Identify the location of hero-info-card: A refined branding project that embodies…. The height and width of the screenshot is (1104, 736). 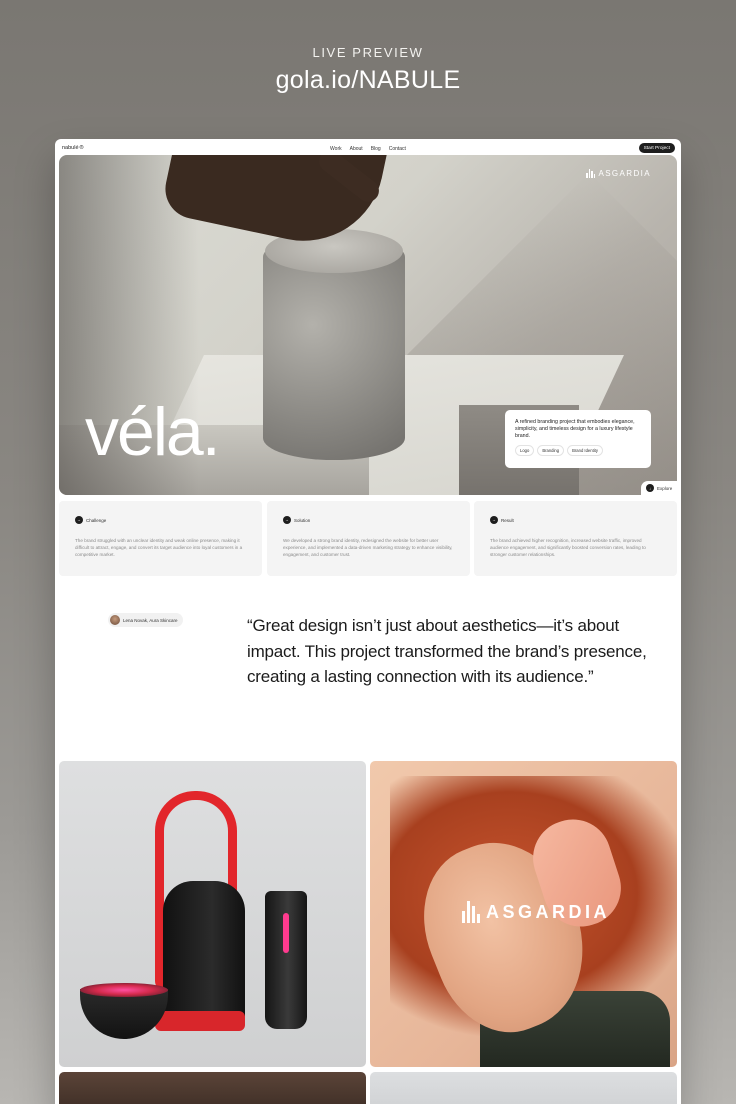
(578, 439).